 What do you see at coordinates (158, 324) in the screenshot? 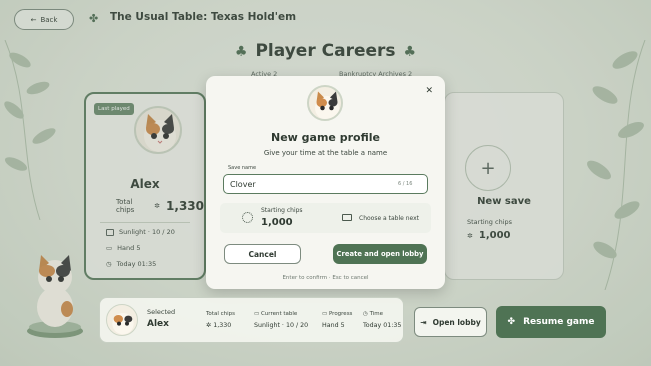
I see `selected-name: Alex` at bounding box center [158, 324].